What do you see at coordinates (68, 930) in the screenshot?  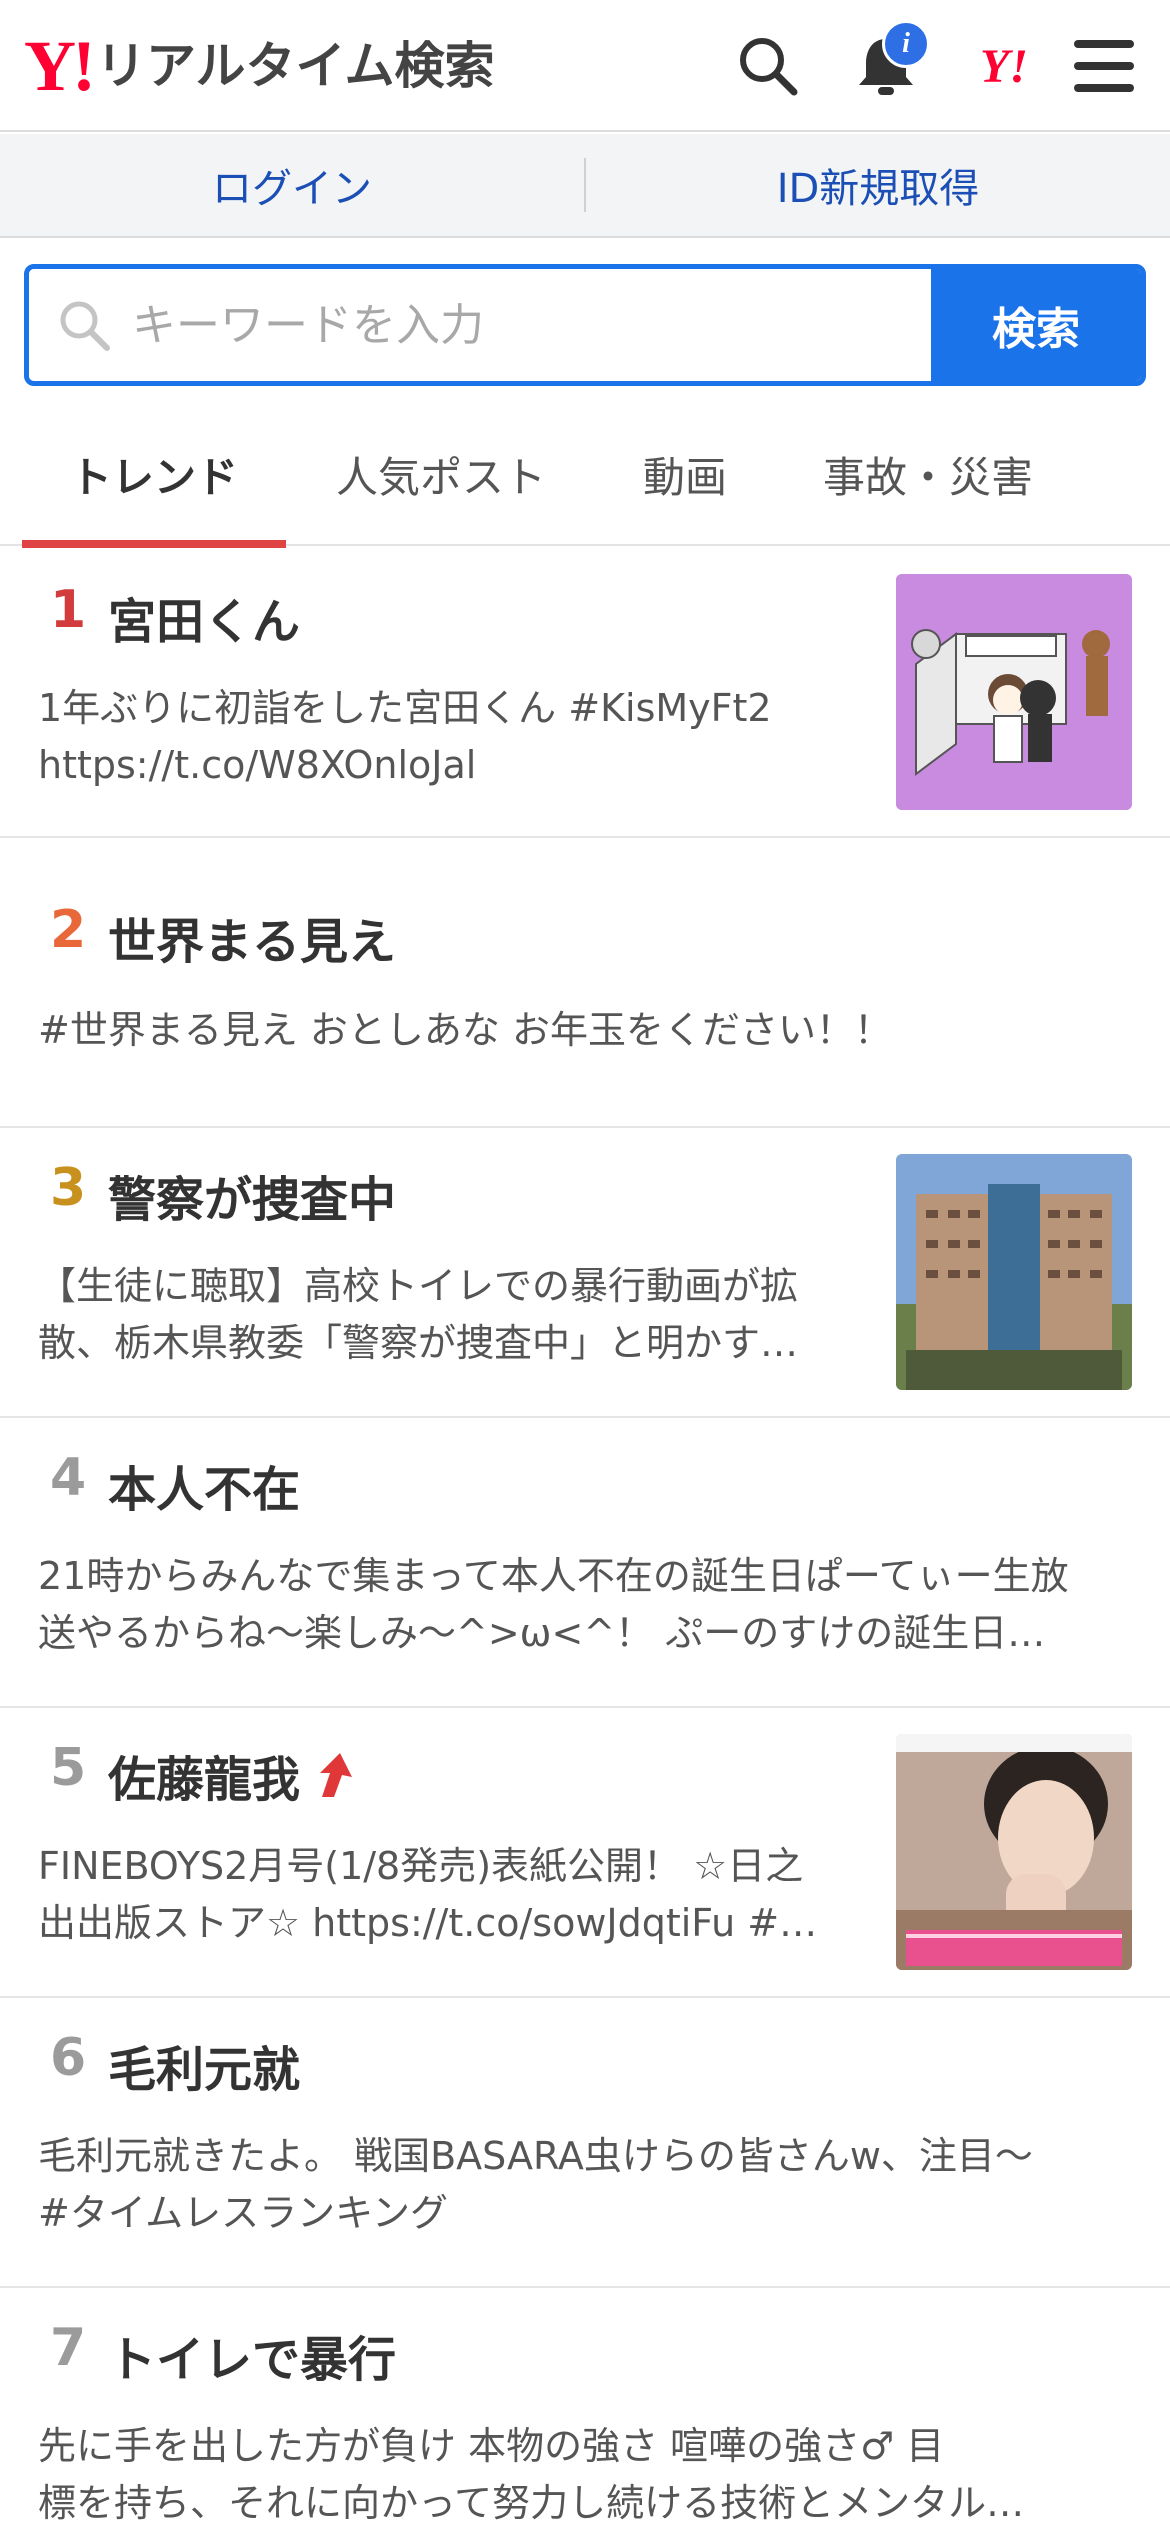 I see `trend-rank: 2` at bounding box center [68, 930].